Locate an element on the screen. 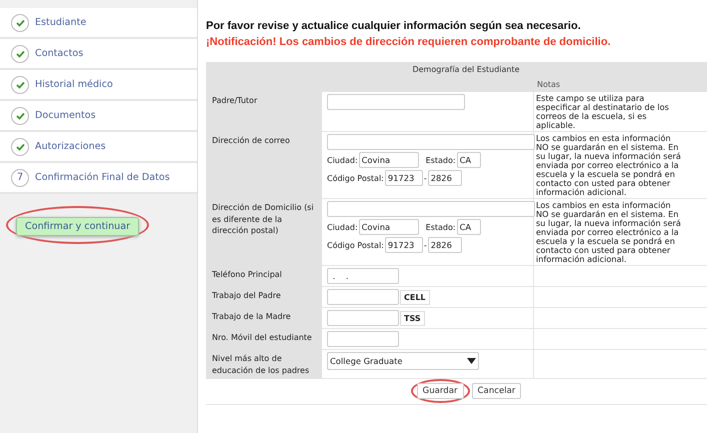 This screenshot has height=433, width=707. form-title: Demografía del Estudiante is located at coordinates (456, 69).